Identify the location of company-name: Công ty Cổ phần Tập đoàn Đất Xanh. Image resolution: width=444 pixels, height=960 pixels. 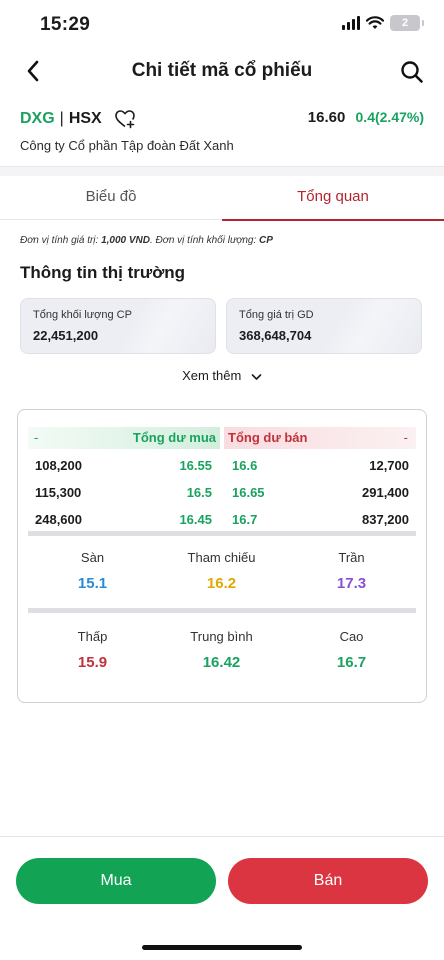
(127, 145).